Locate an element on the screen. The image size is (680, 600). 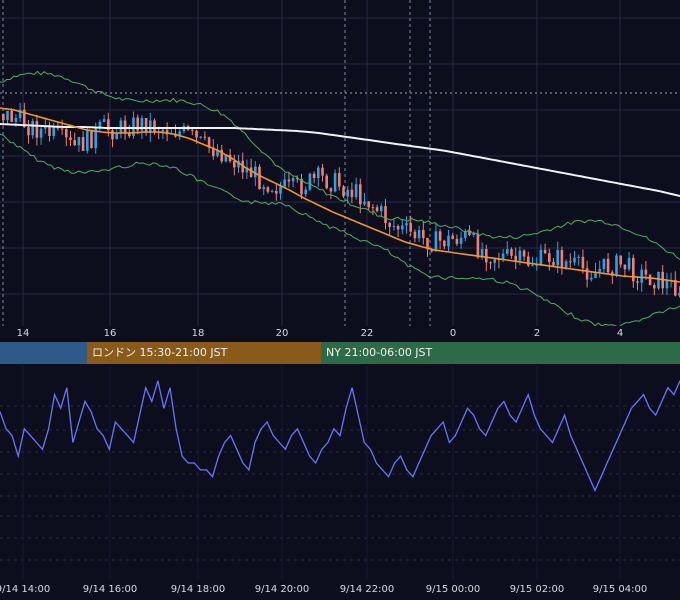
x-tick-label: 9/15 00:00 is located at coordinates (453, 589).